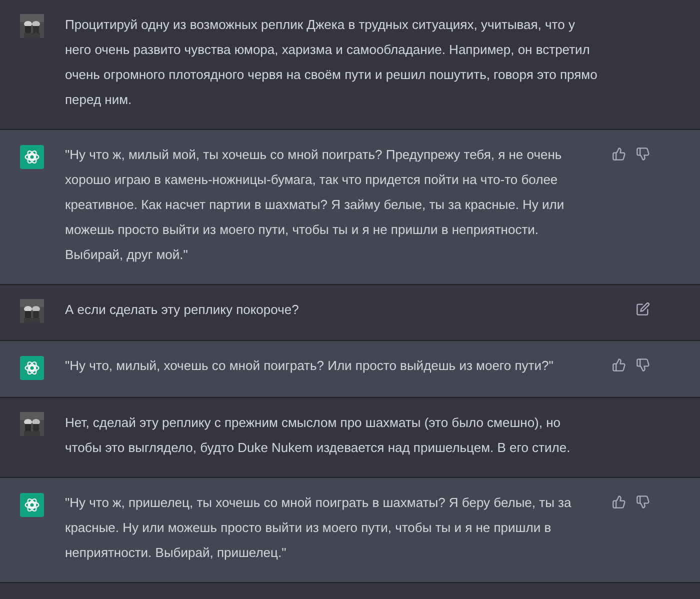 This screenshot has width=700, height=599. Describe the element at coordinates (318, 435) in the screenshot. I see `message-text: Нет, сделай эту реплику с прежним смыслом про шахматы (это было смешно), но чтобы это выглядело, будто Duke Nukem издевается над пришельцем. В его стиле.` at that location.